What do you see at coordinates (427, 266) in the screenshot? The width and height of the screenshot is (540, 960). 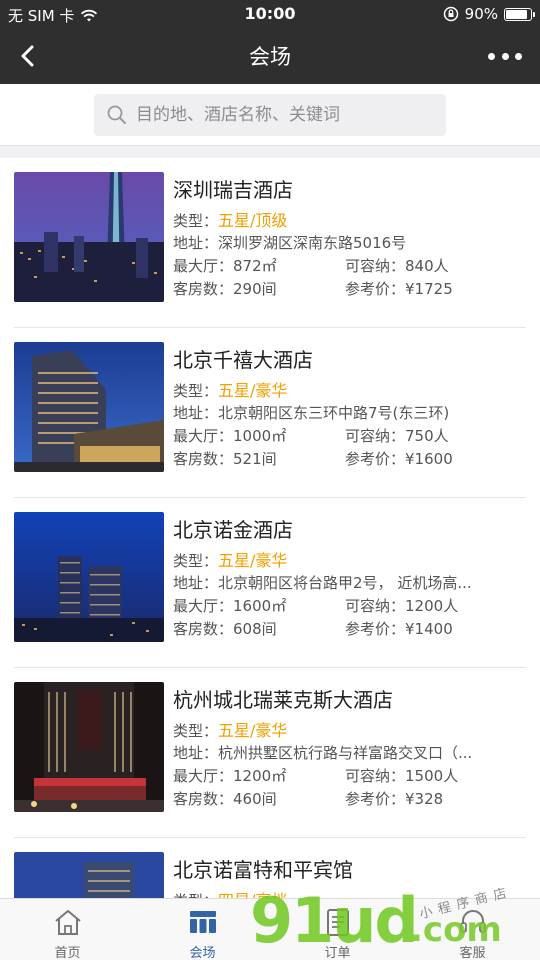 I see `hotel-capacity: 840人` at bounding box center [427, 266].